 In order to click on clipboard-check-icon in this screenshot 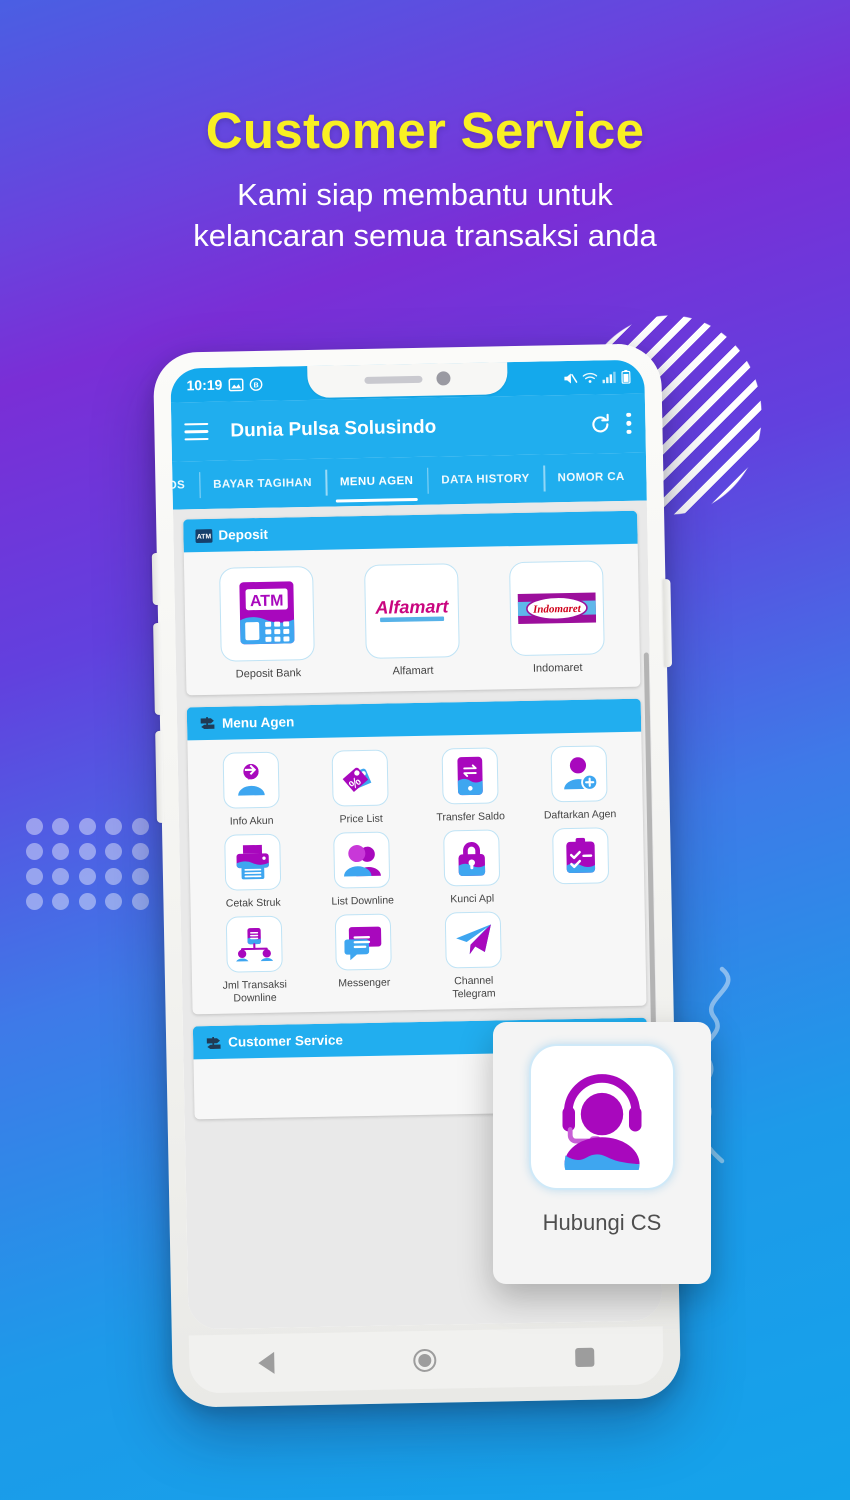, I will do `click(581, 855)`.